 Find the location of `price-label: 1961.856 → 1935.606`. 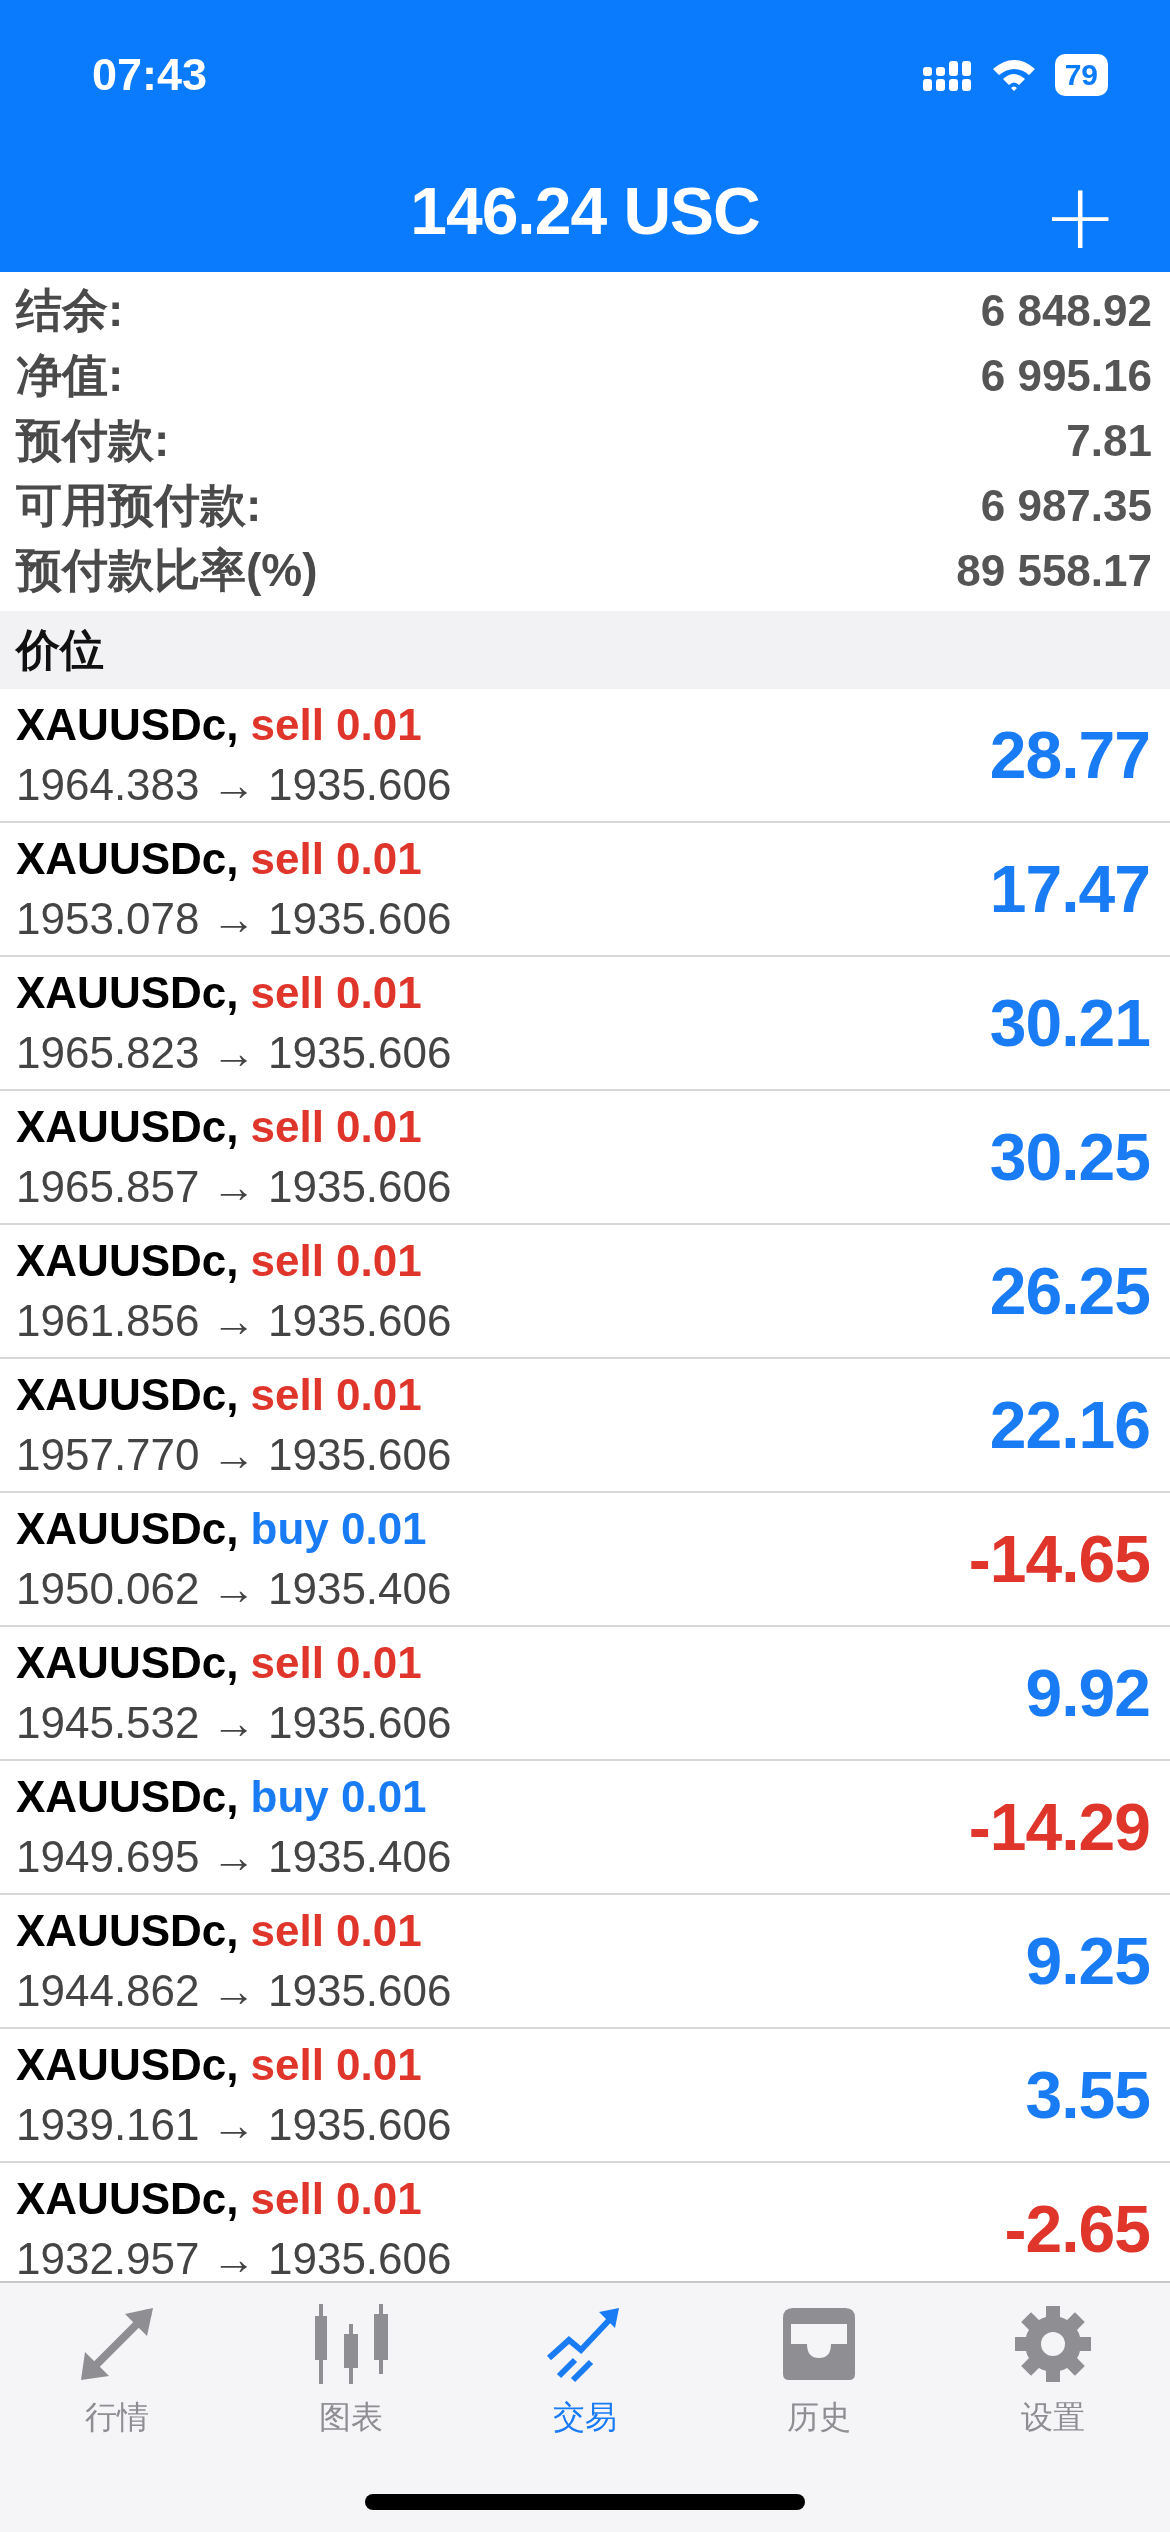

price-label: 1961.856 → 1935.606 is located at coordinates (234, 1321).